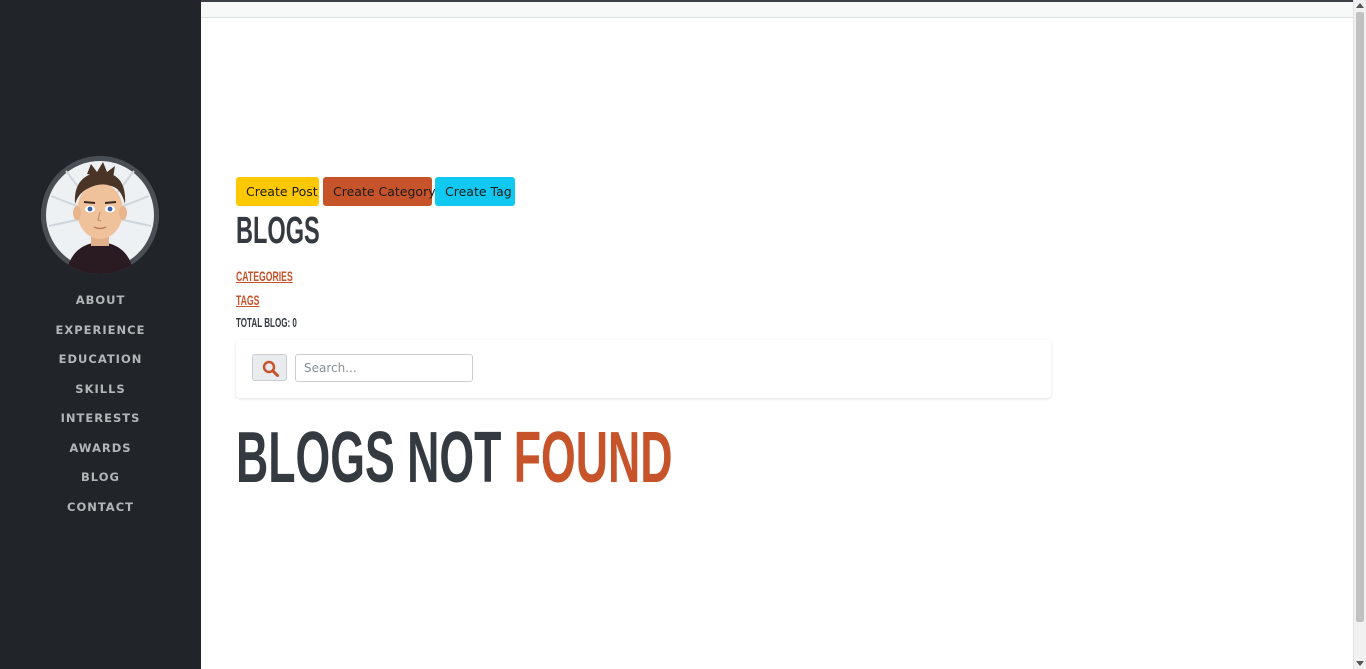 The height and width of the screenshot is (669, 1366). Describe the element at coordinates (100, 301) in the screenshot. I see `nav-item-about: ABOUT` at that location.